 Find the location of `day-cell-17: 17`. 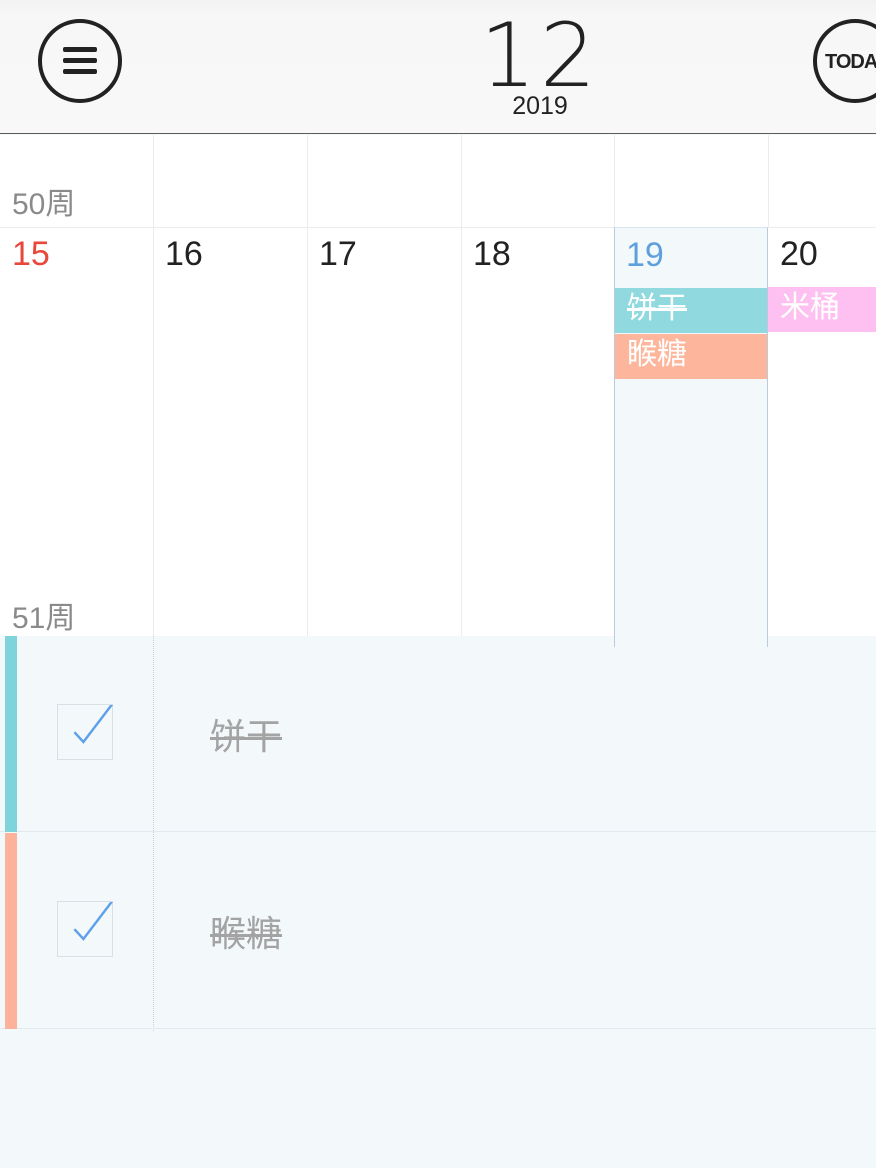

day-cell-17: 17 is located at coordinates (384, 431).